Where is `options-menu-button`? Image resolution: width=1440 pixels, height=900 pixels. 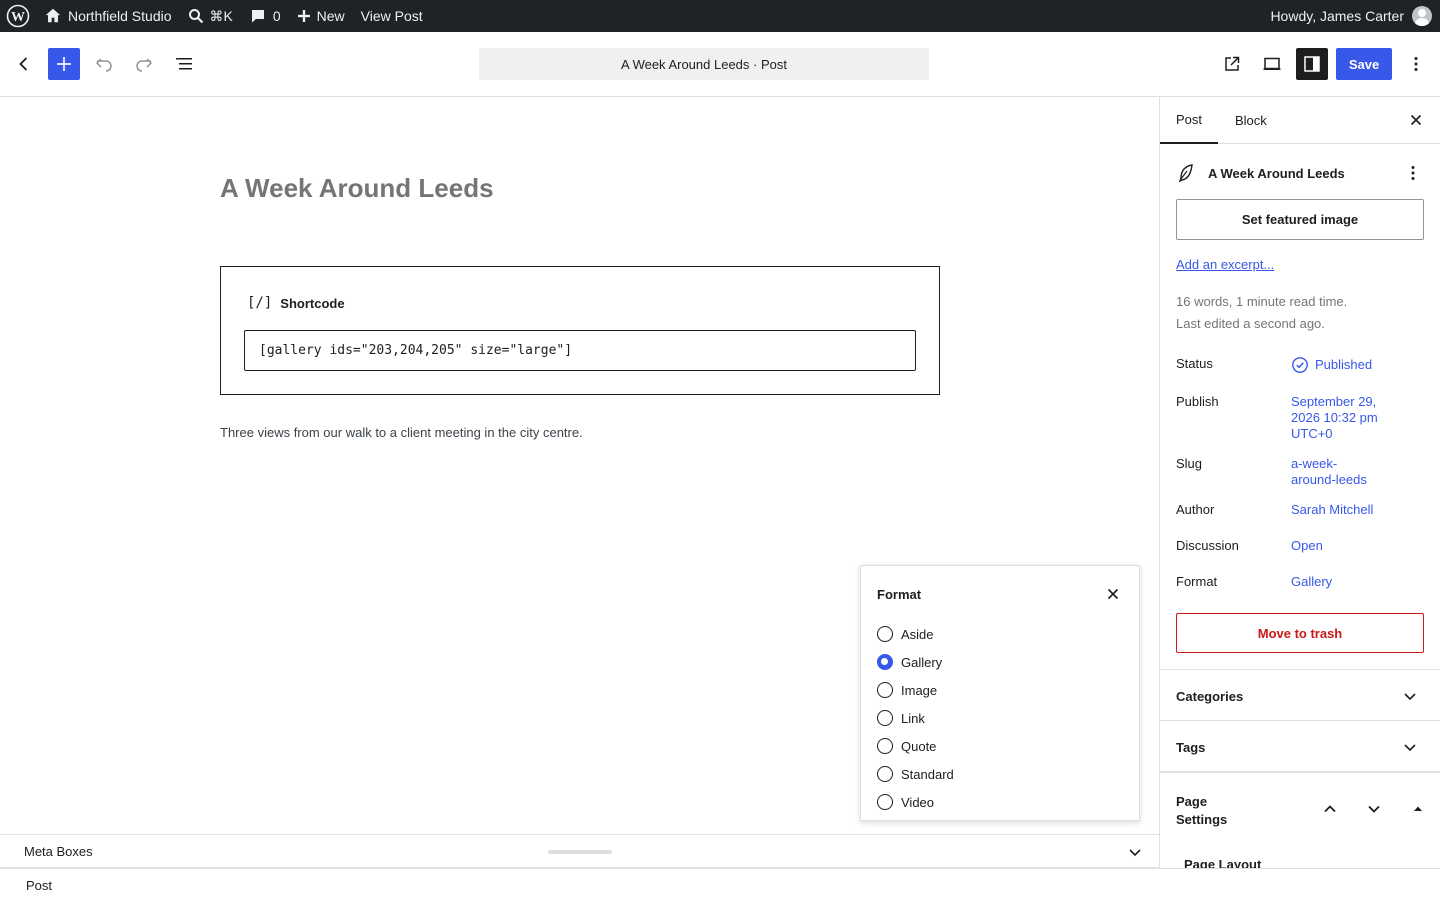 options-menu-button is located at coordinates (1416, 64).